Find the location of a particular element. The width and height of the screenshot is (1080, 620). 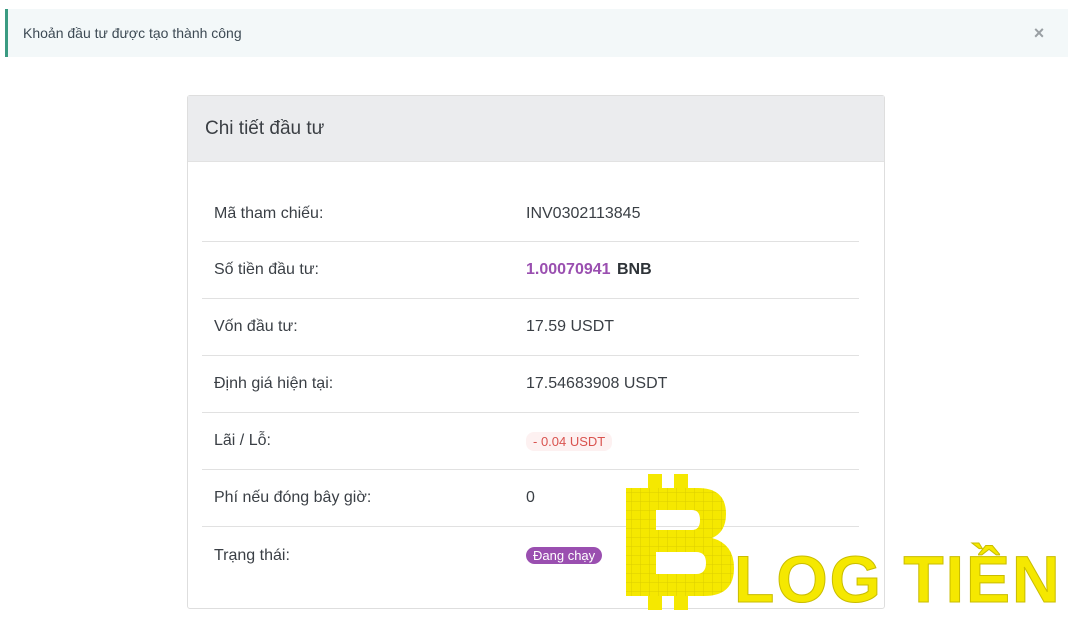

profit-loss-value-wrap: - 0.04 USDT is located at coordinates (569, 441).